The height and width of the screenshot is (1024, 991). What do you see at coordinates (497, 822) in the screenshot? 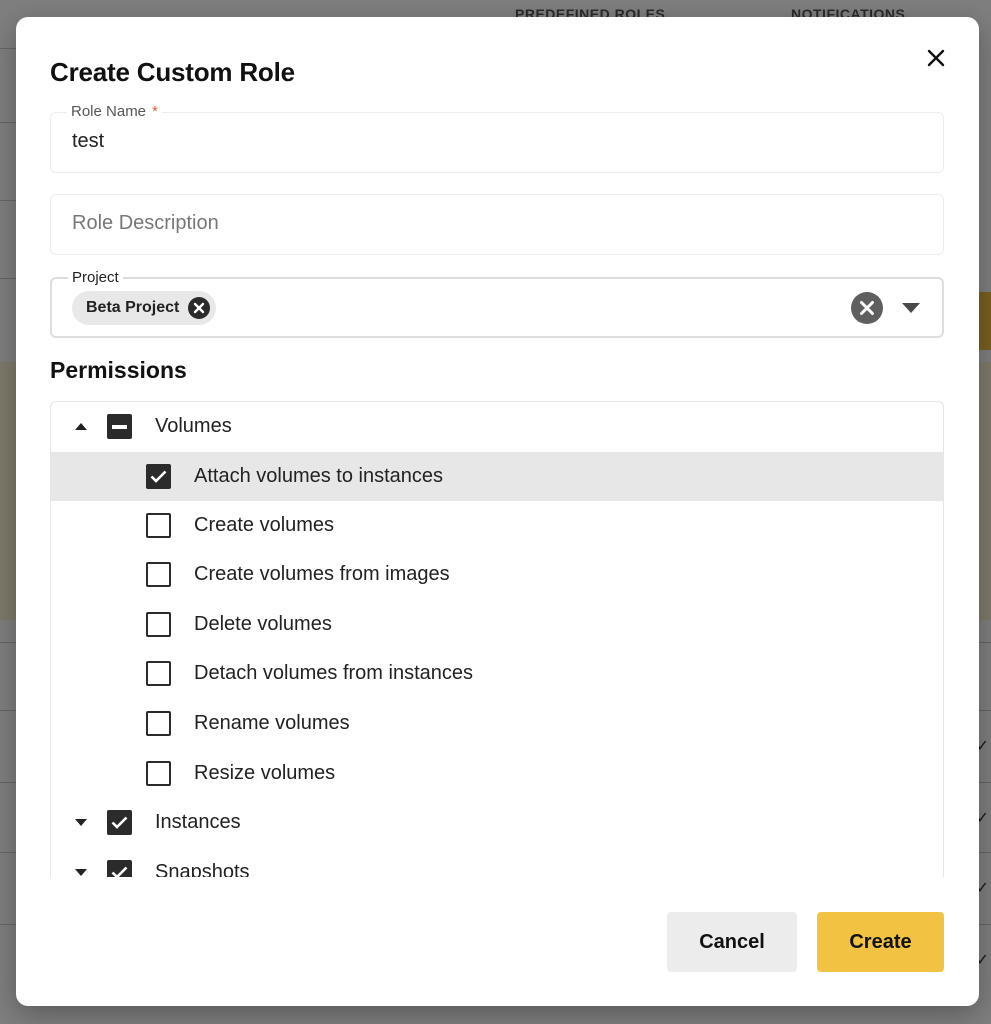
I see `tree-group-instances: Instances` at bounding box center [497, 822].